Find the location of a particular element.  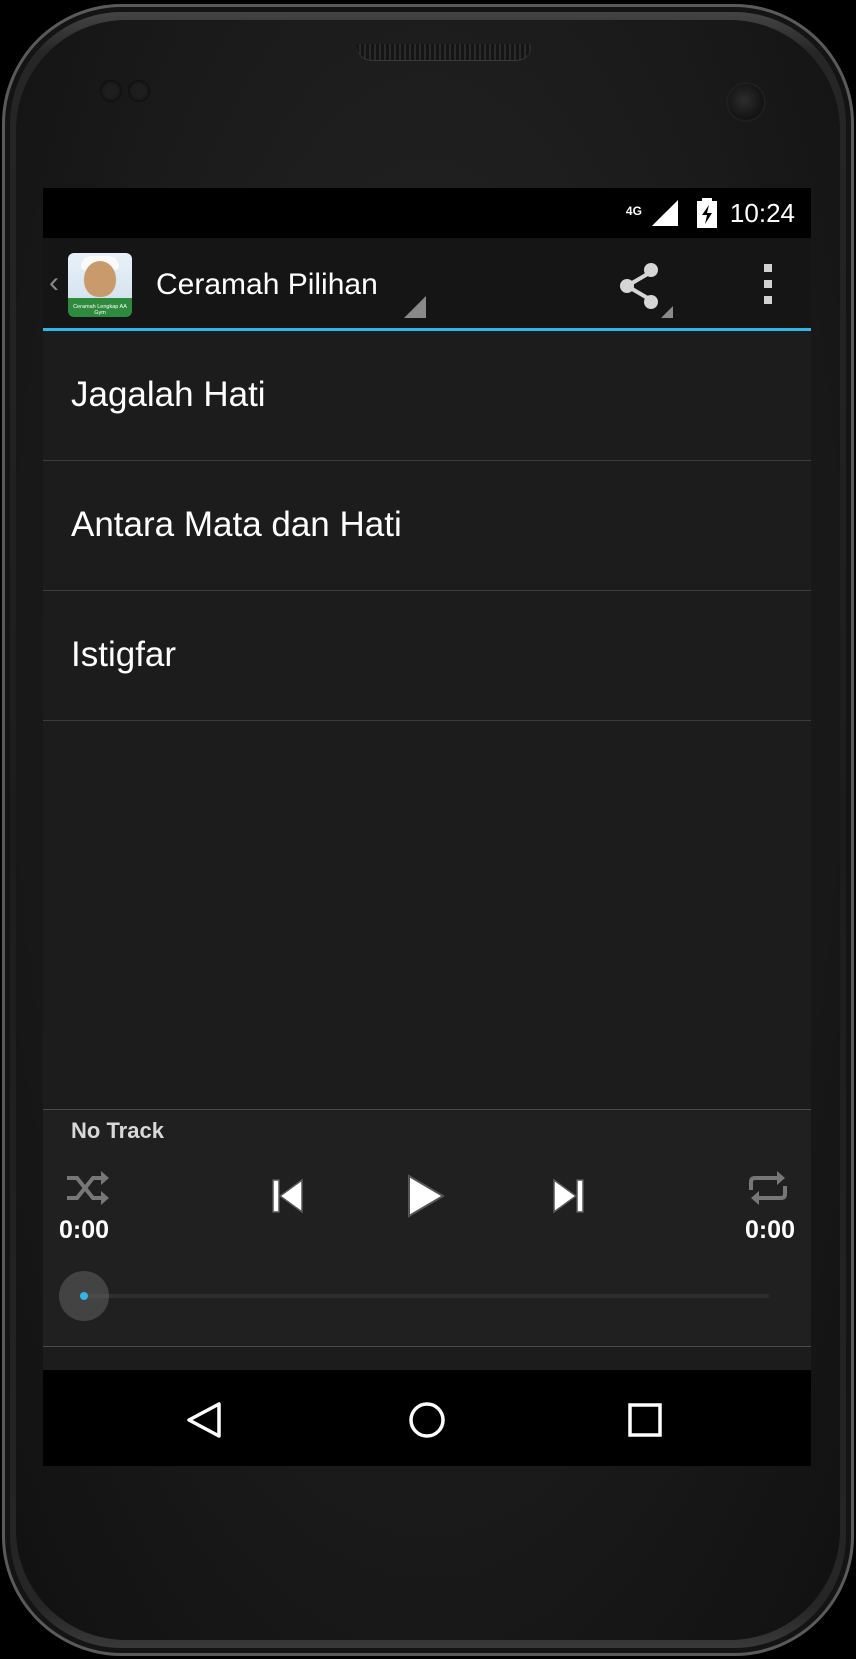

signal-icon: 4G is located at coordinates (654, 213).